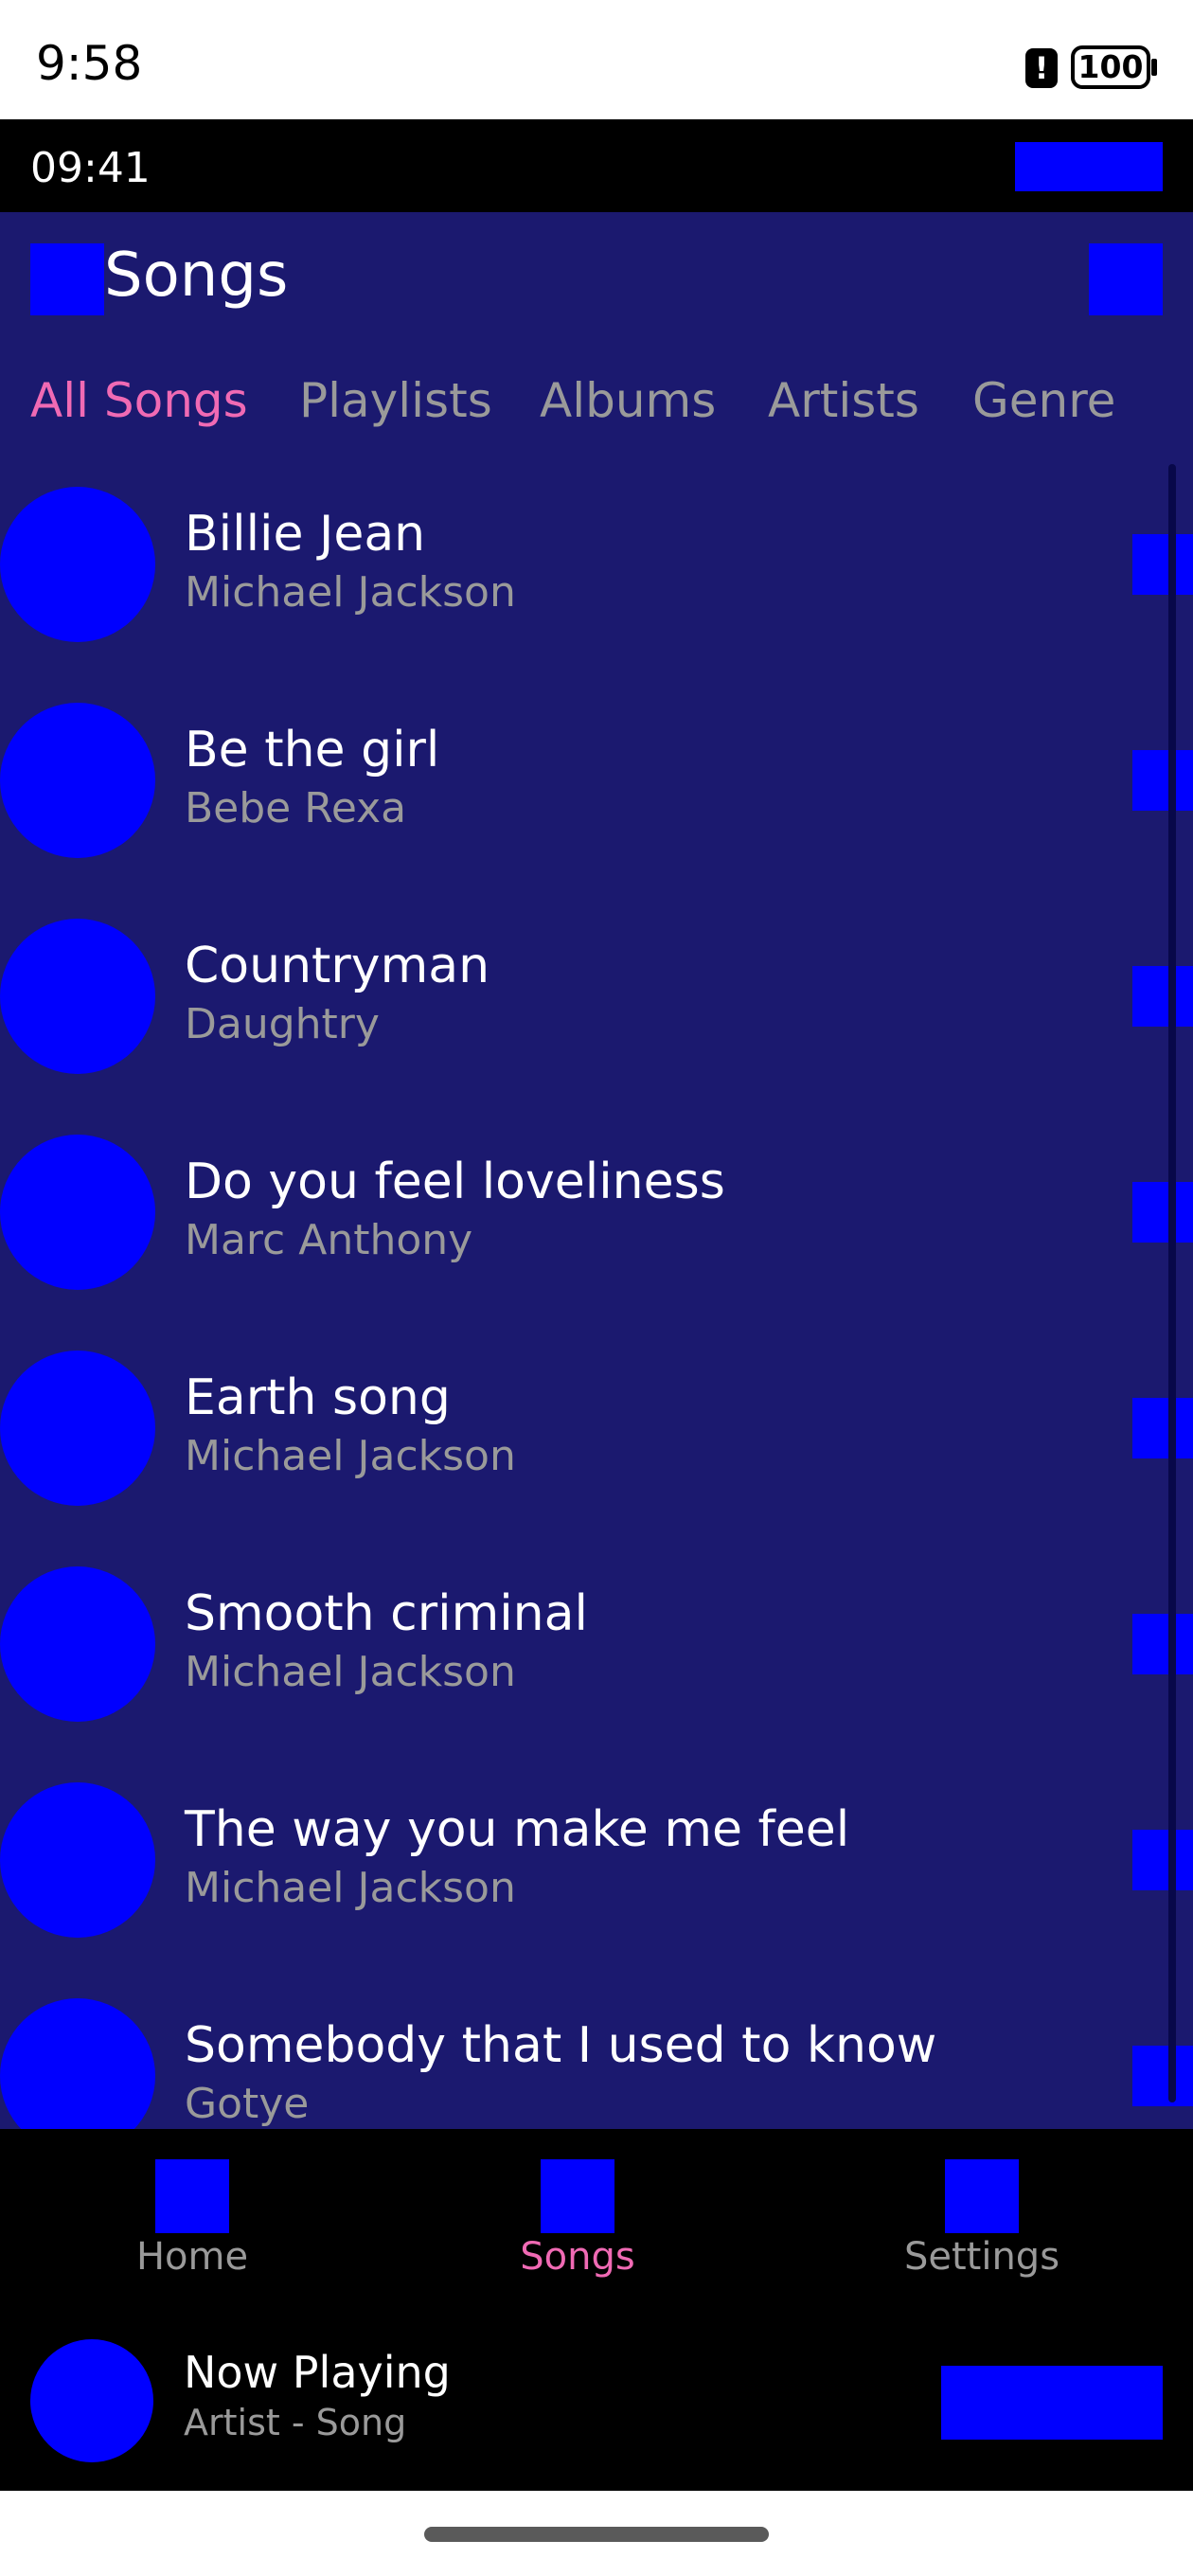 The width and height of the screenshot is (1193, 2576). Describe the element at coordinates (1154, 67) in the screenshot. I see `battery-tip` at that location.